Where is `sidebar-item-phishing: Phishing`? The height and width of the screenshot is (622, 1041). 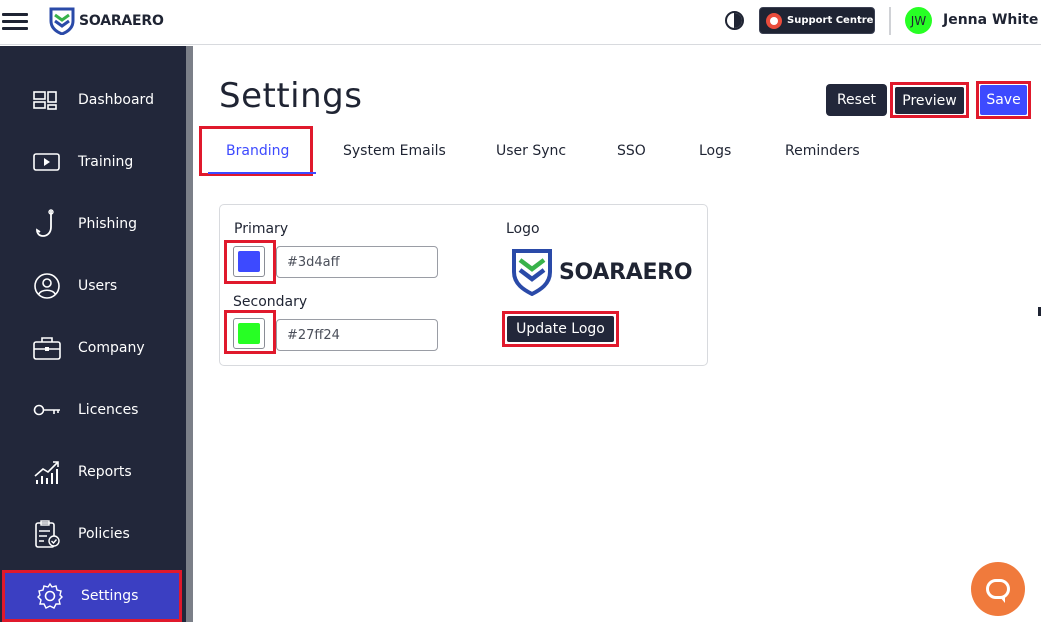 sidebar-item-phishing: Phishing is located at coordinates (93, 224).